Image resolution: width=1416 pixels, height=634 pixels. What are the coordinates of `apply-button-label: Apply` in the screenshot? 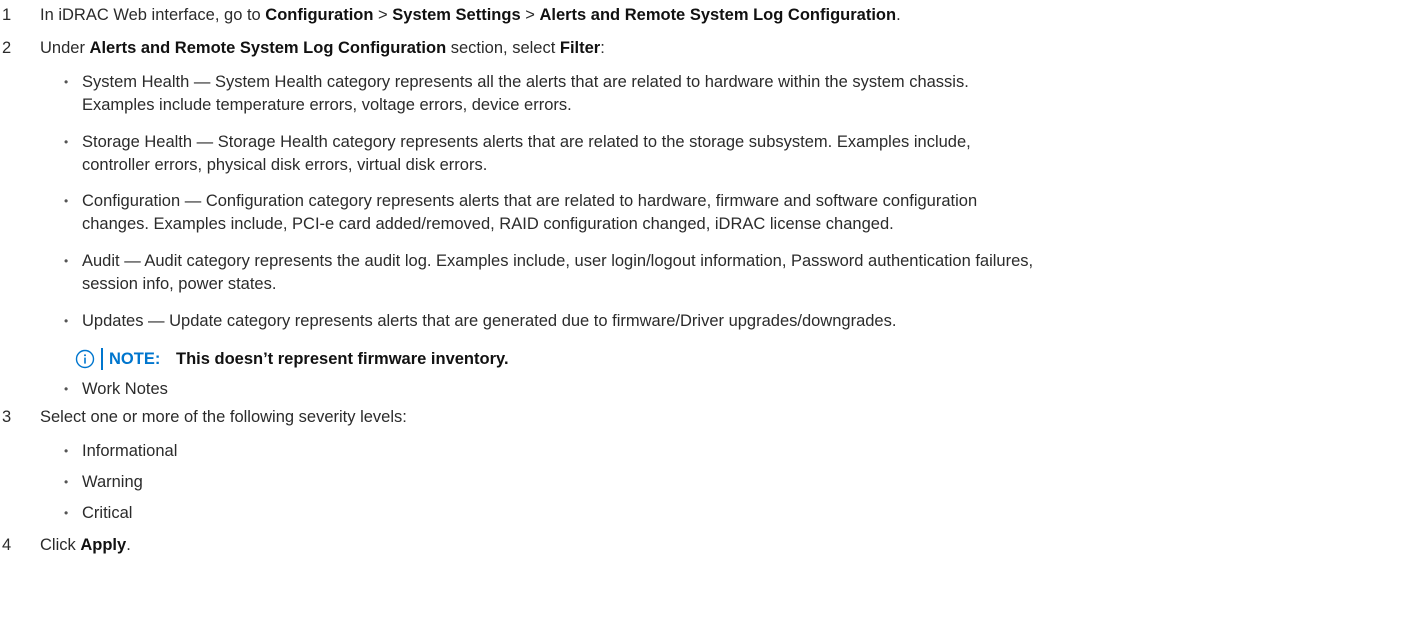 It's located at (103, 545).